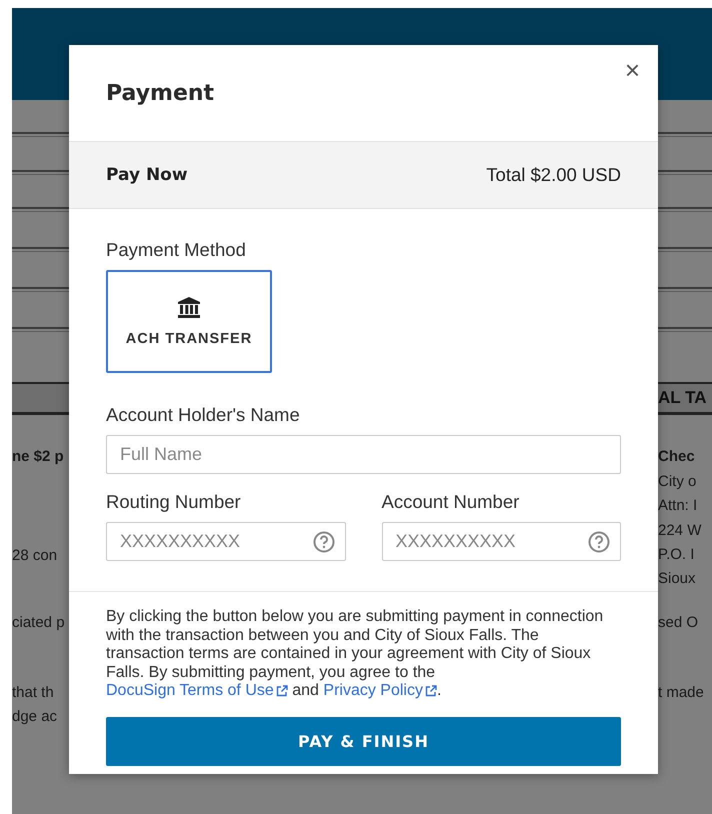 The image size is (712, 814). I want to click on text-input: Full Name, so click(363, 454).